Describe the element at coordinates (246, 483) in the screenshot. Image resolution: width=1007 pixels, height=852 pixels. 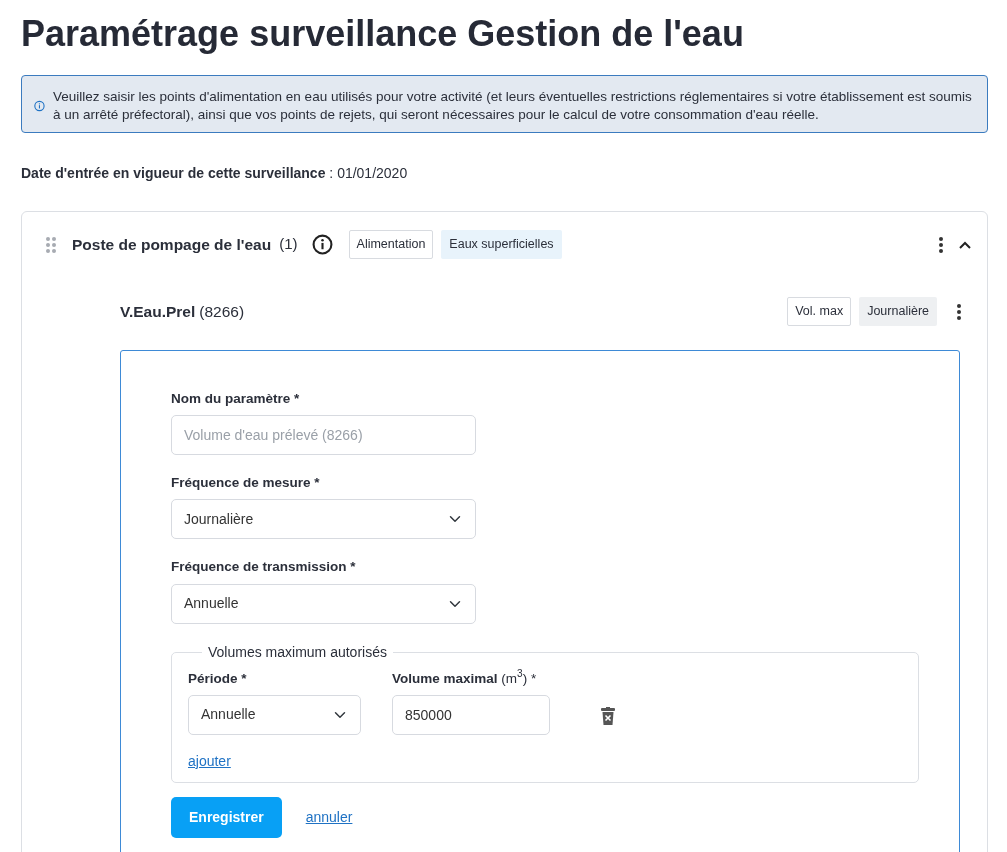
I see `field-label: Fréquence de mesure *` at that location.